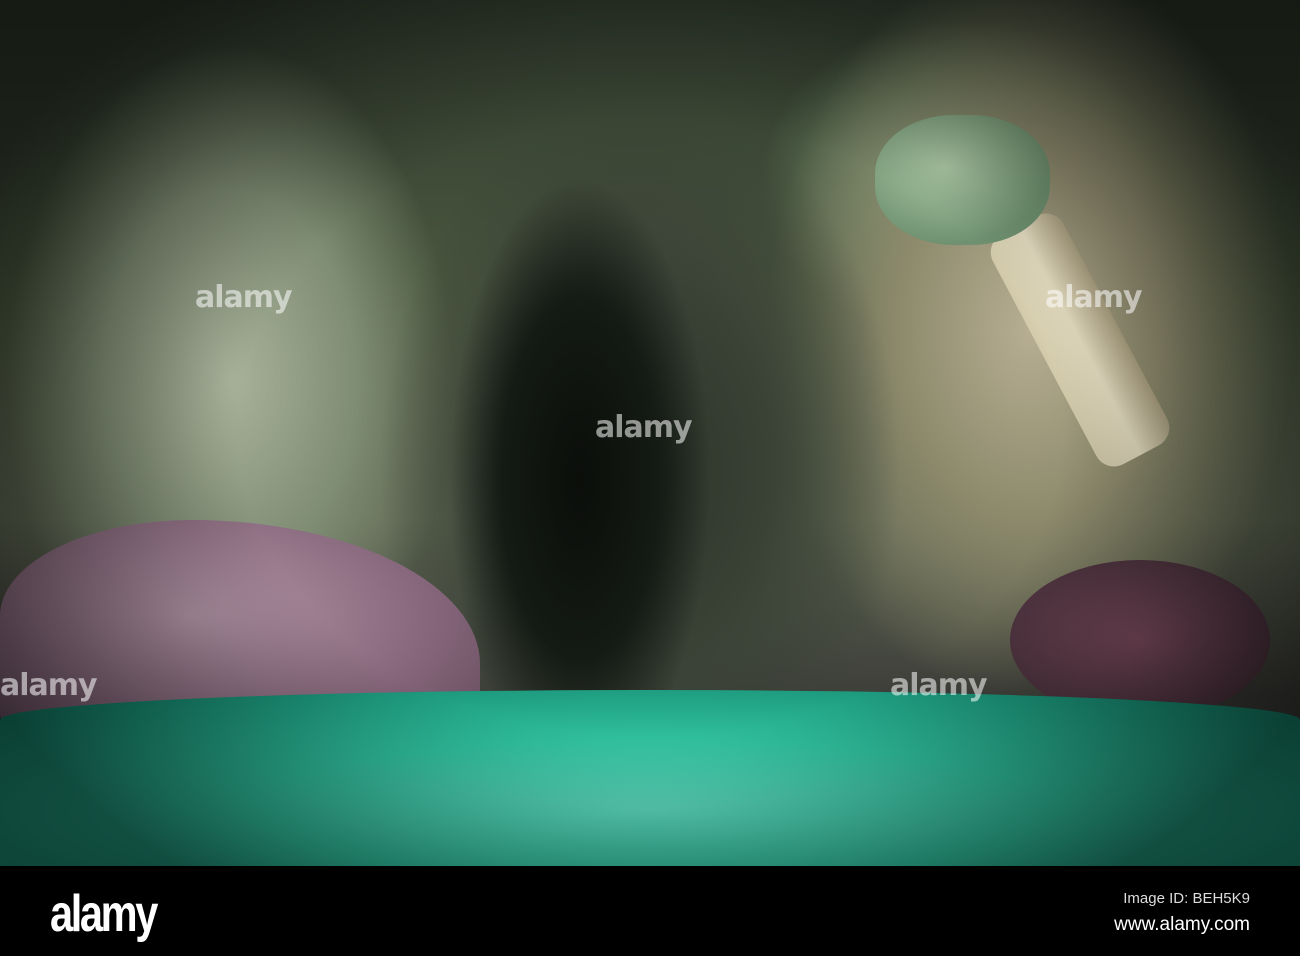  Describe the element at coordinates (1186, 898) in the screenshot. I see `image-id: Image ID: BEH5K9` at that location.